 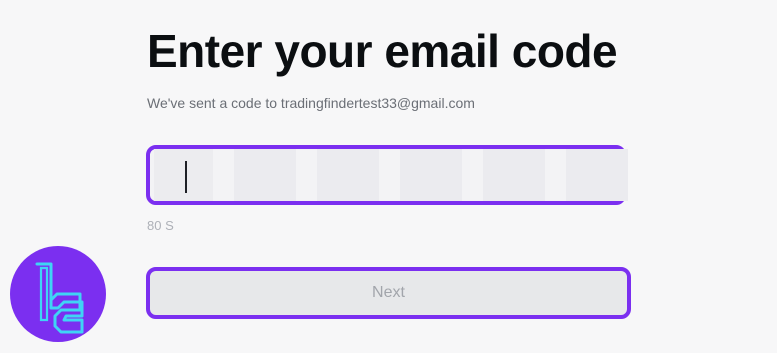 I want to click on next-button-label: Next, so click(x=388, y=292).